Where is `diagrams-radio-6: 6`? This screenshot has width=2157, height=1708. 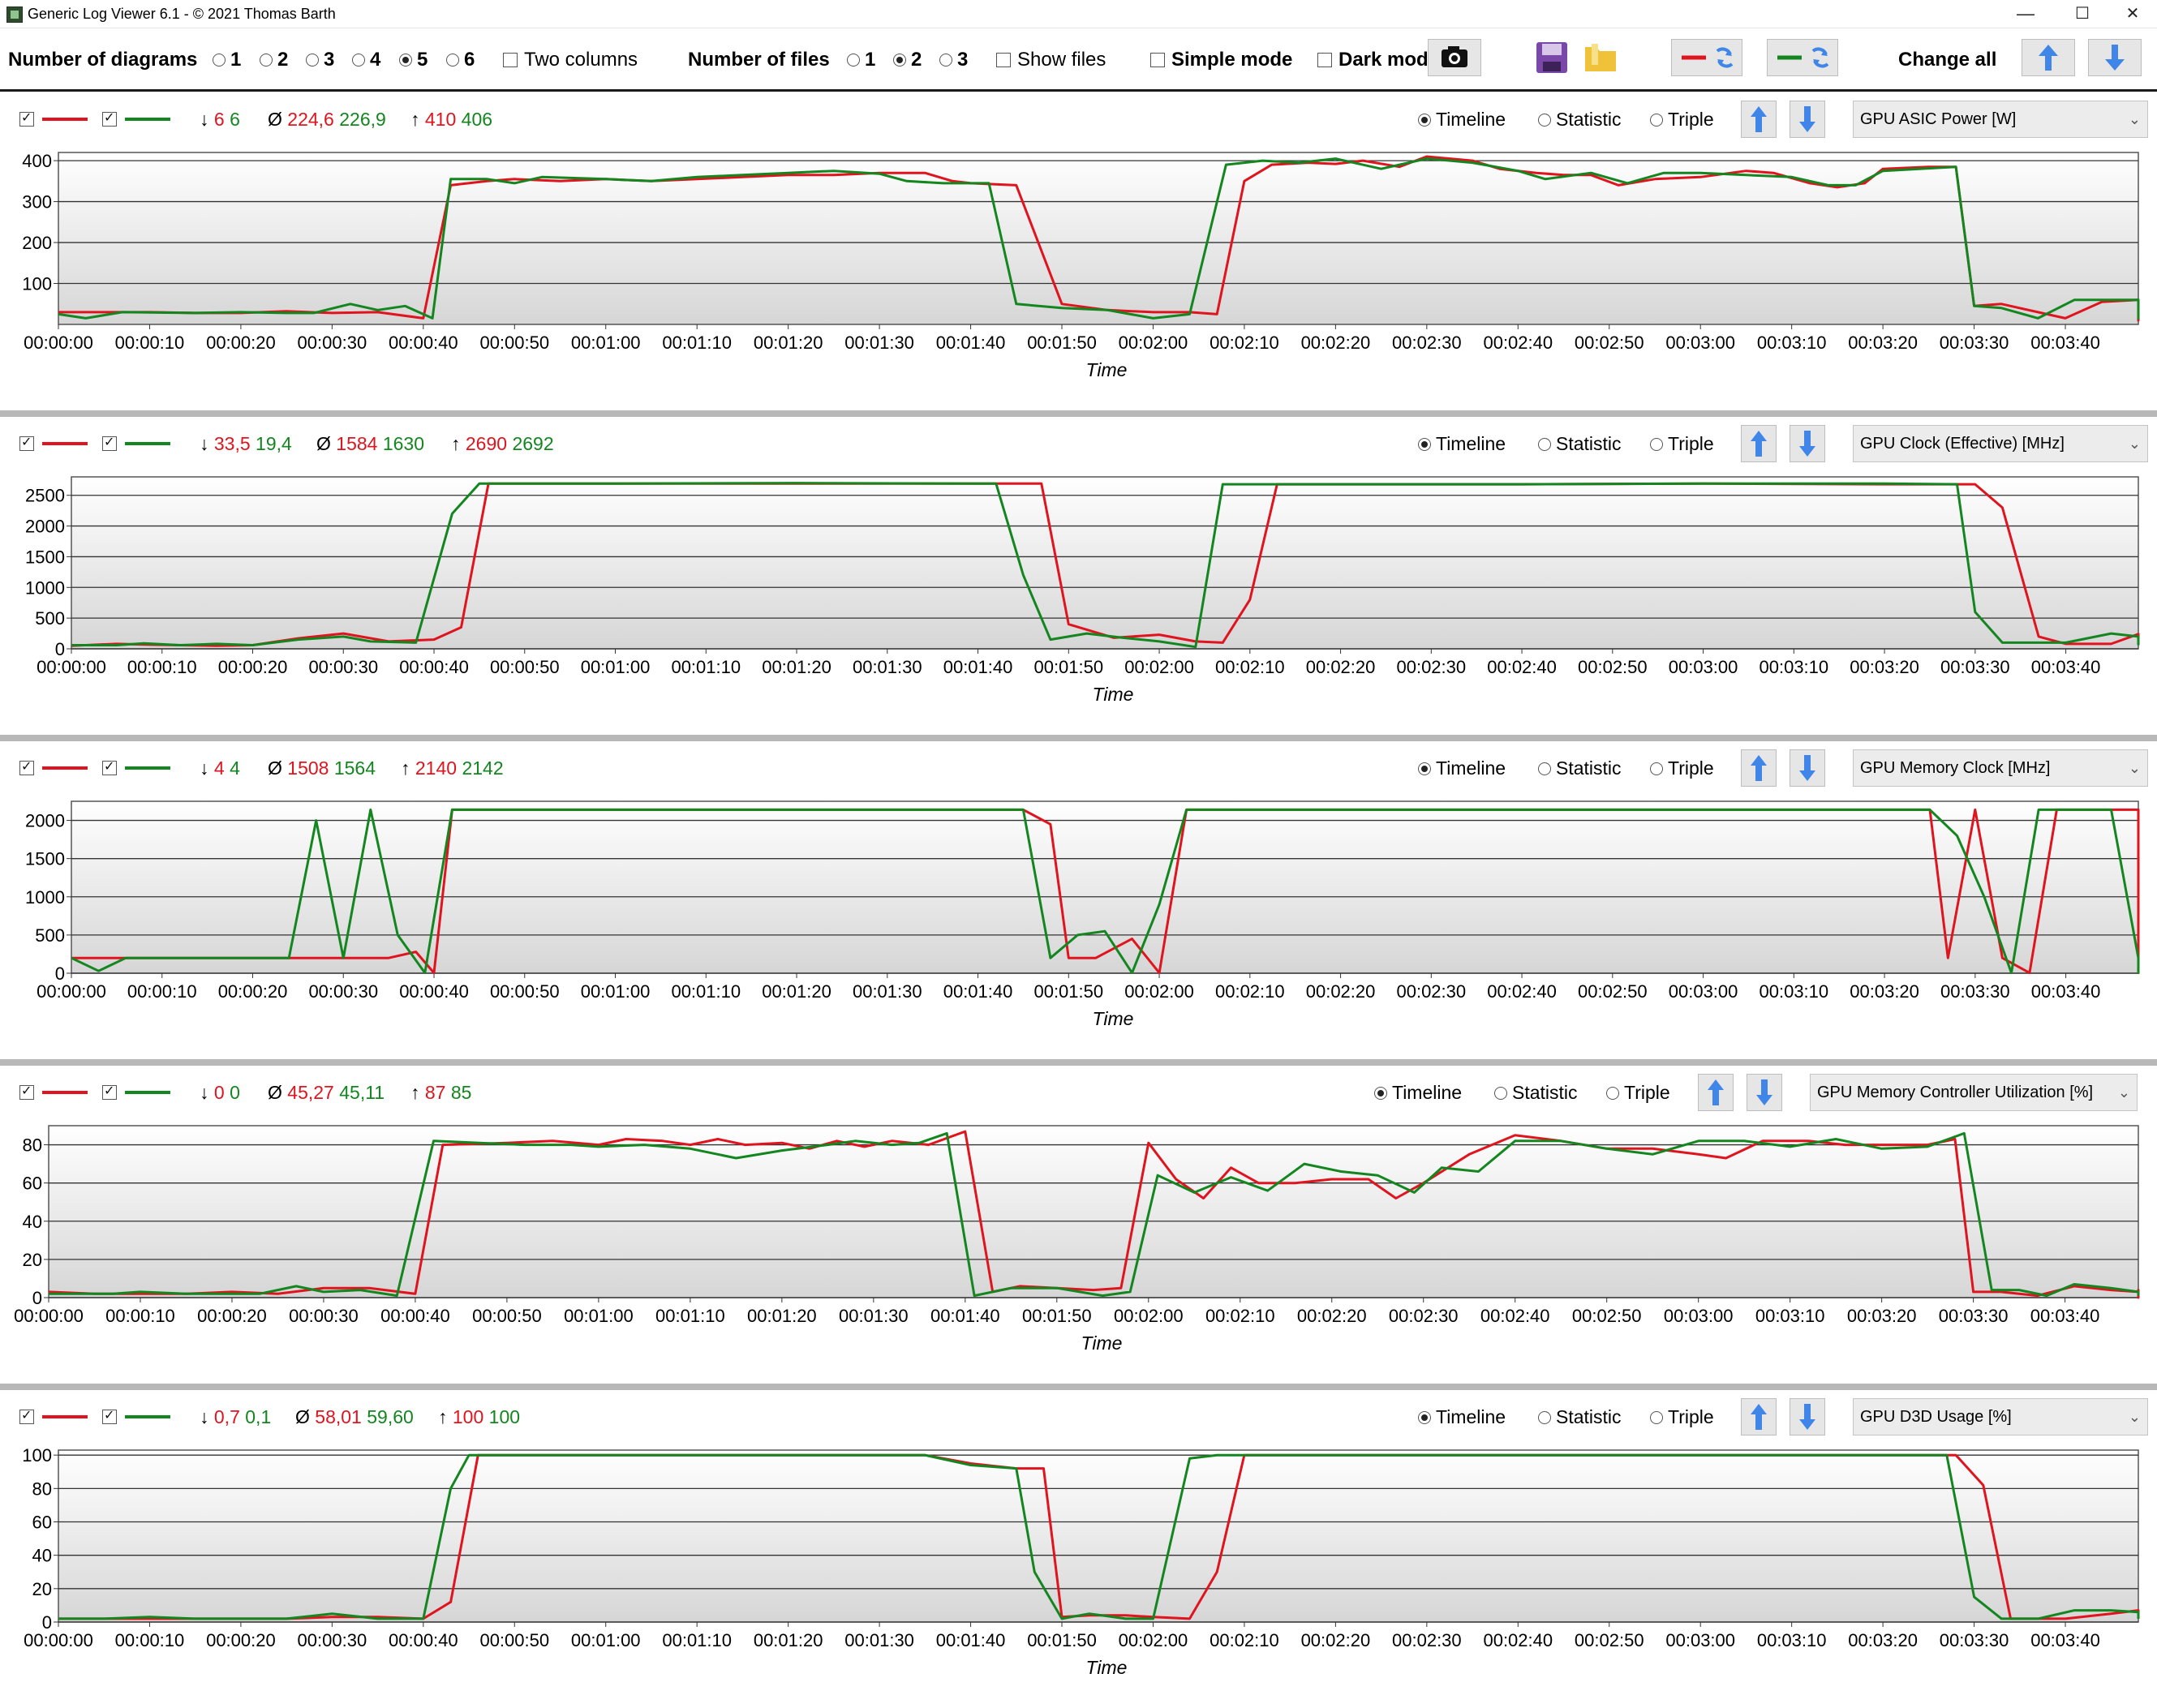
diagrams-radio-6: 6 is located at coordinates (460, 60).